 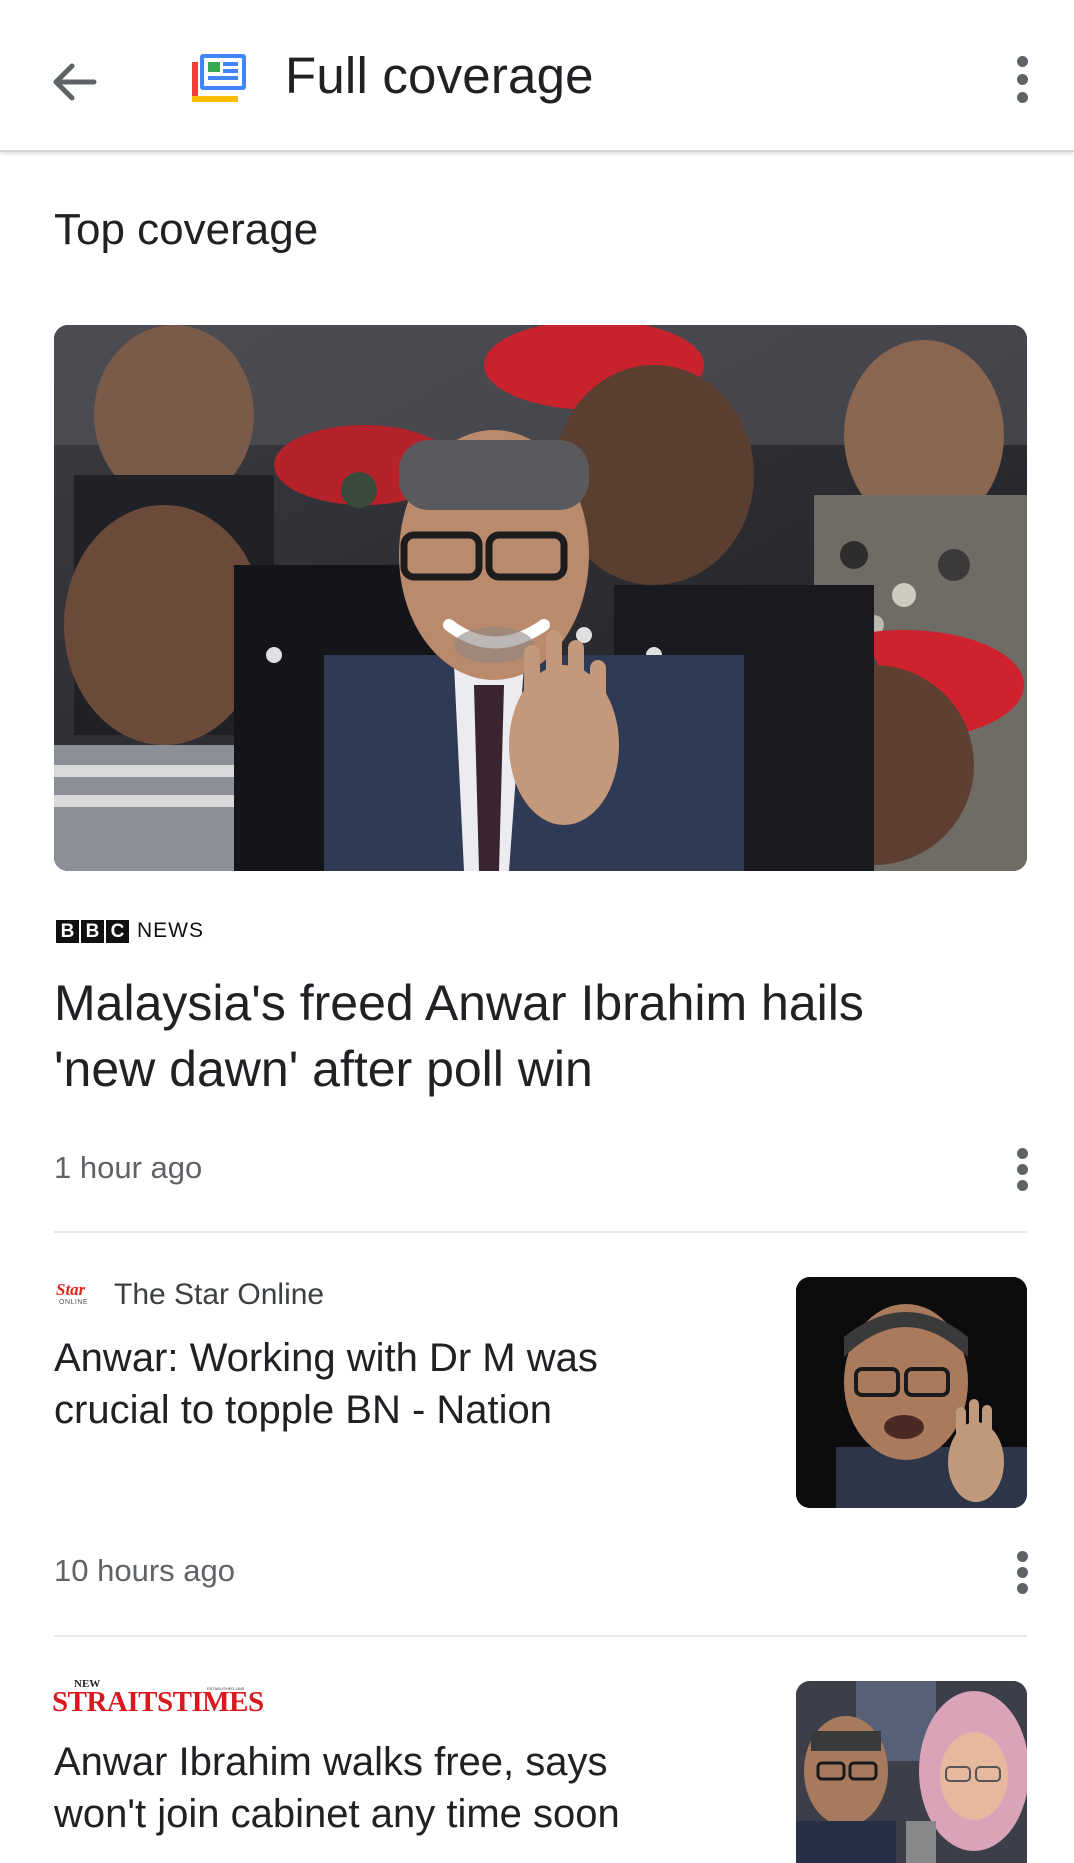 I want to click on star-logo-subtext: ONLINE, so click(x=74, y=1302).